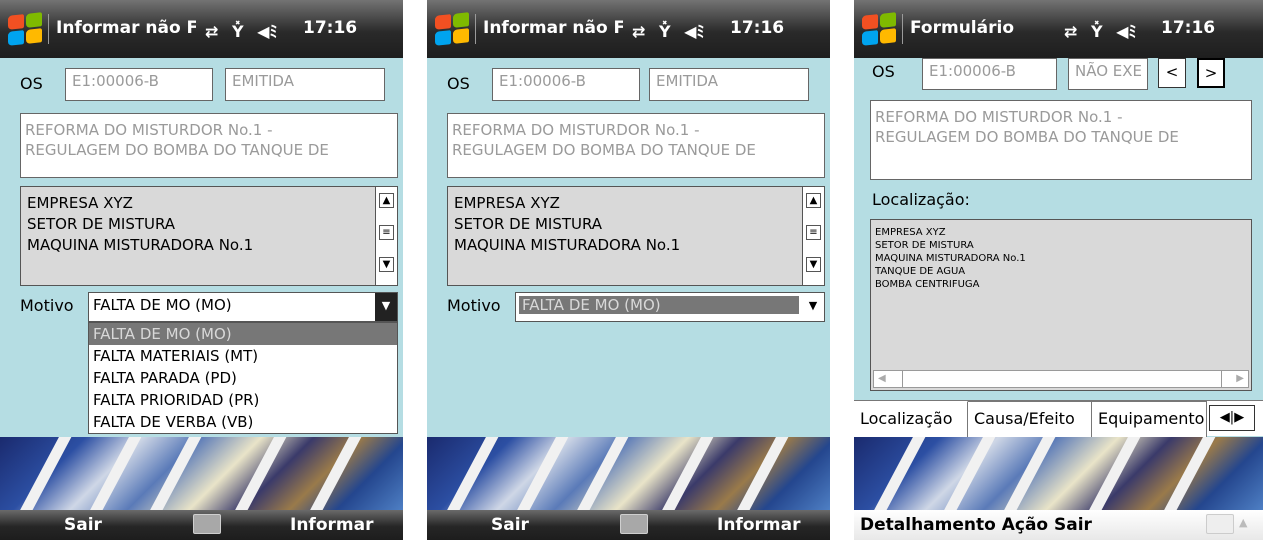  I want to click on menu-text: Detalhamento Ação Sair, so click(976, 525).